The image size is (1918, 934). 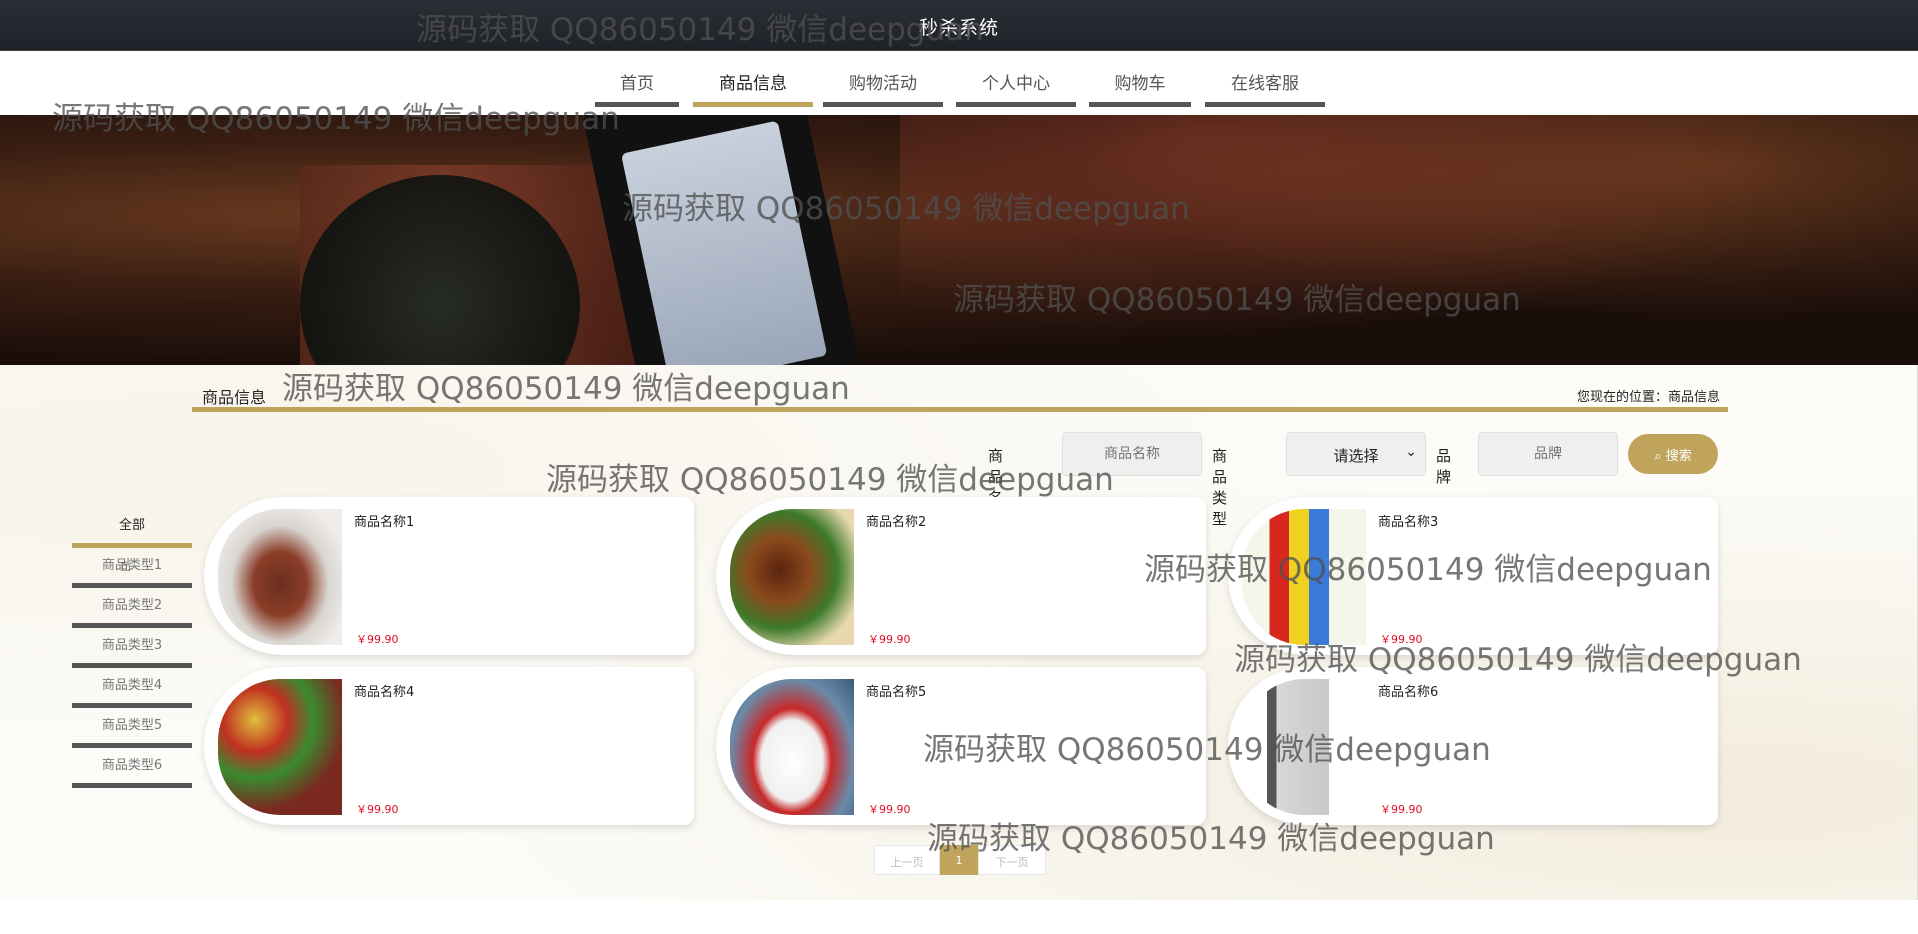 What do you see at coordinates (907, 860) in the screenshot?
I see `prev-page-button: 上一页` at bounding box center [907, 860].